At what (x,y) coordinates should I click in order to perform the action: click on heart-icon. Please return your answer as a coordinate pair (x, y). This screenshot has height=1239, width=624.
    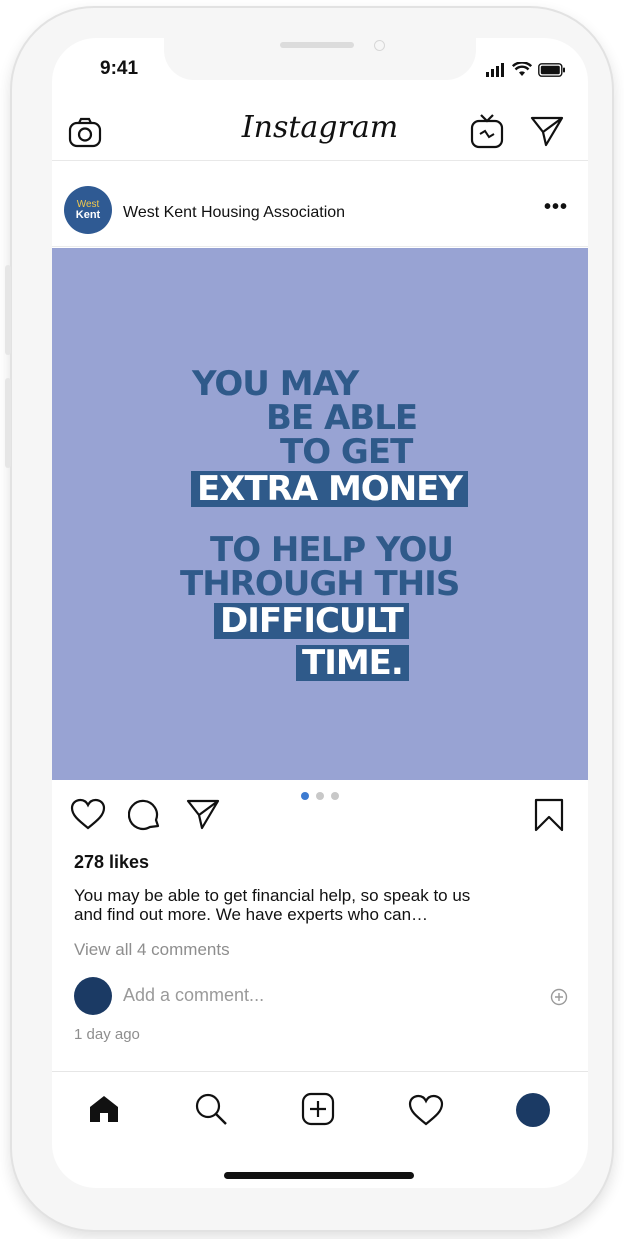
    Looking at the image, I should click on (88, 814).